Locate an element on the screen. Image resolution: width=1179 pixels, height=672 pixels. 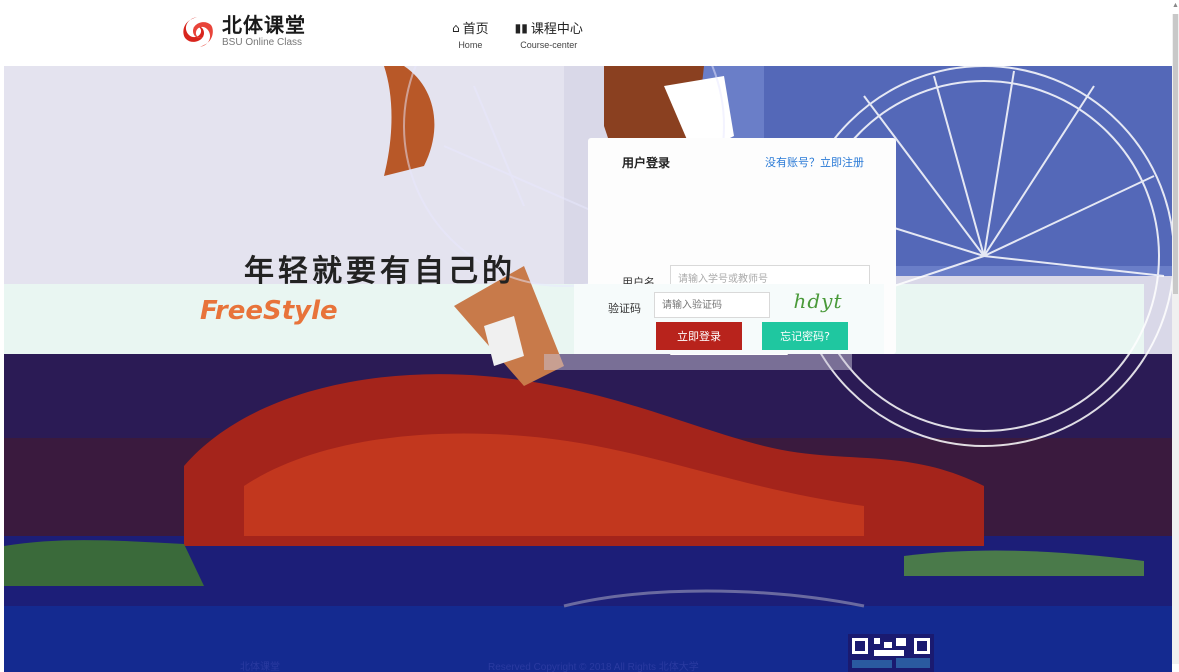
footer-brand: 北体课堂 is located at coordinates (260, 667).